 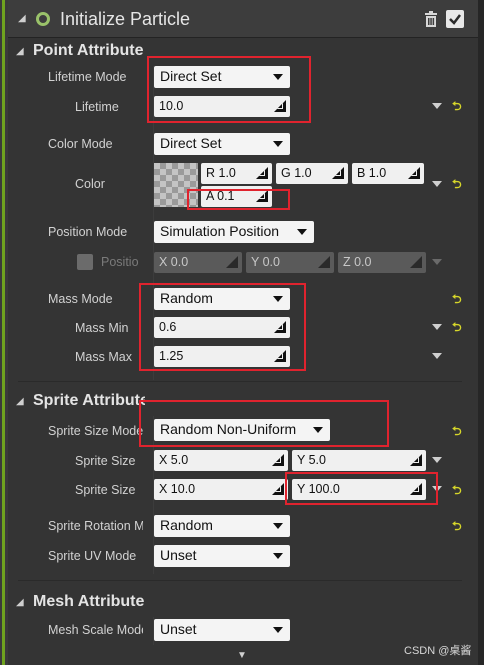 I want to click on color-mode-dropdown: Direct Set, so click(x=222, y=144).